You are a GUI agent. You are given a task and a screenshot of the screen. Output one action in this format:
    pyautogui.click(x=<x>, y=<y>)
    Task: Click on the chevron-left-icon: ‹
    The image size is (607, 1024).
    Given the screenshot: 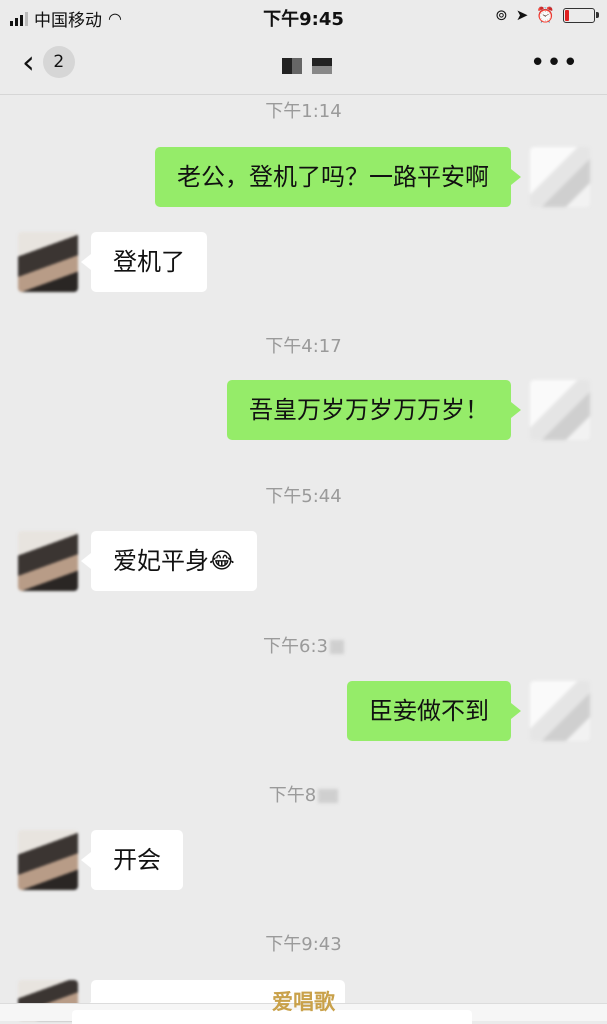 What is the action you would take?
    pyautogui.click(x=28, y=62)
    